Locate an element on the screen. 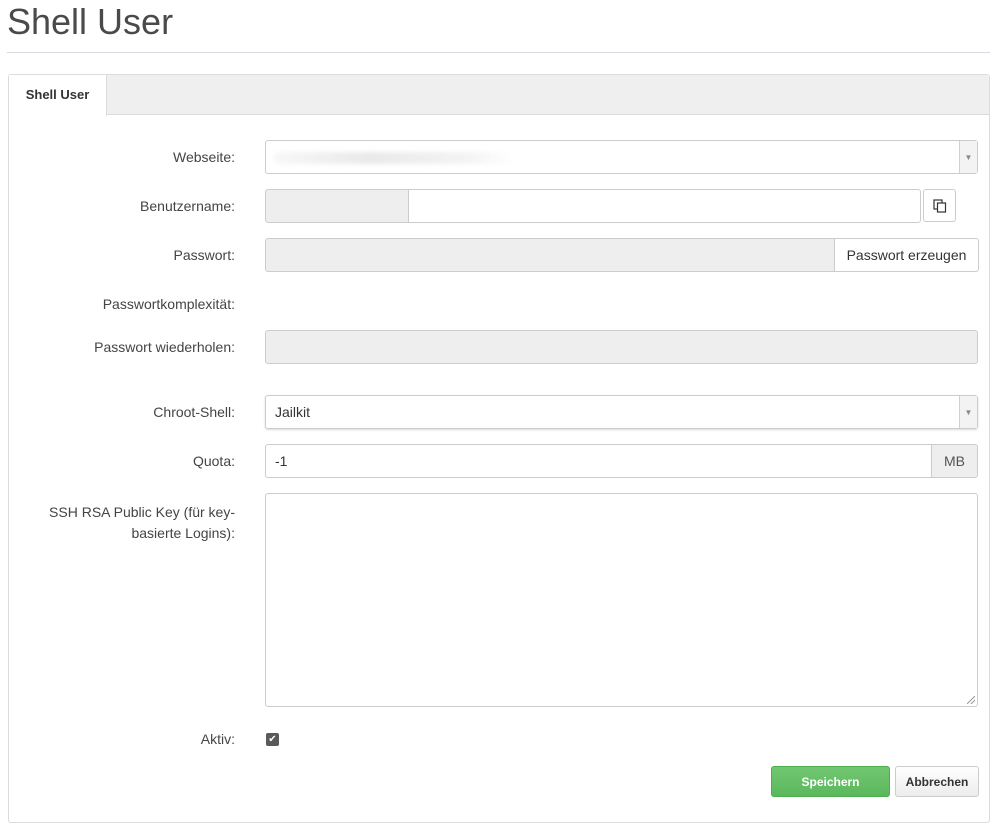 Image resolution: width=998 pixels, height=831 pixels. cancel-button: Abbrechen is located at coordinates (937, 781).